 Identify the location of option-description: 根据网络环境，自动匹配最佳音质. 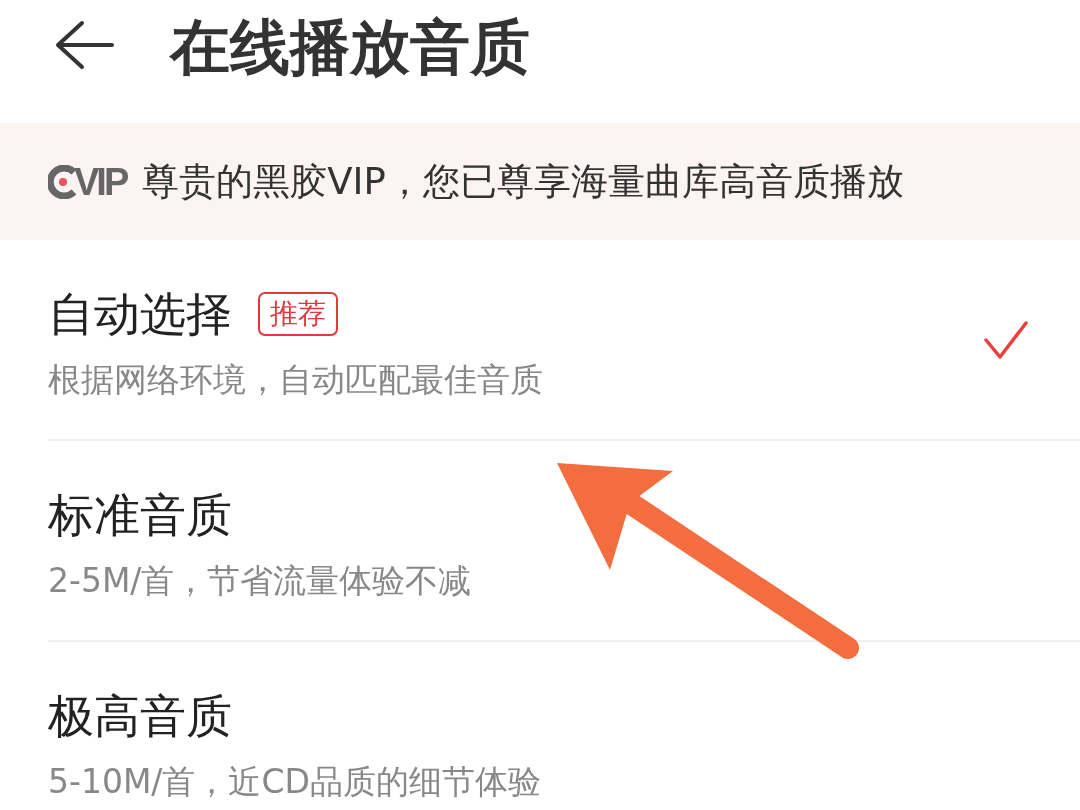
(296, 380).